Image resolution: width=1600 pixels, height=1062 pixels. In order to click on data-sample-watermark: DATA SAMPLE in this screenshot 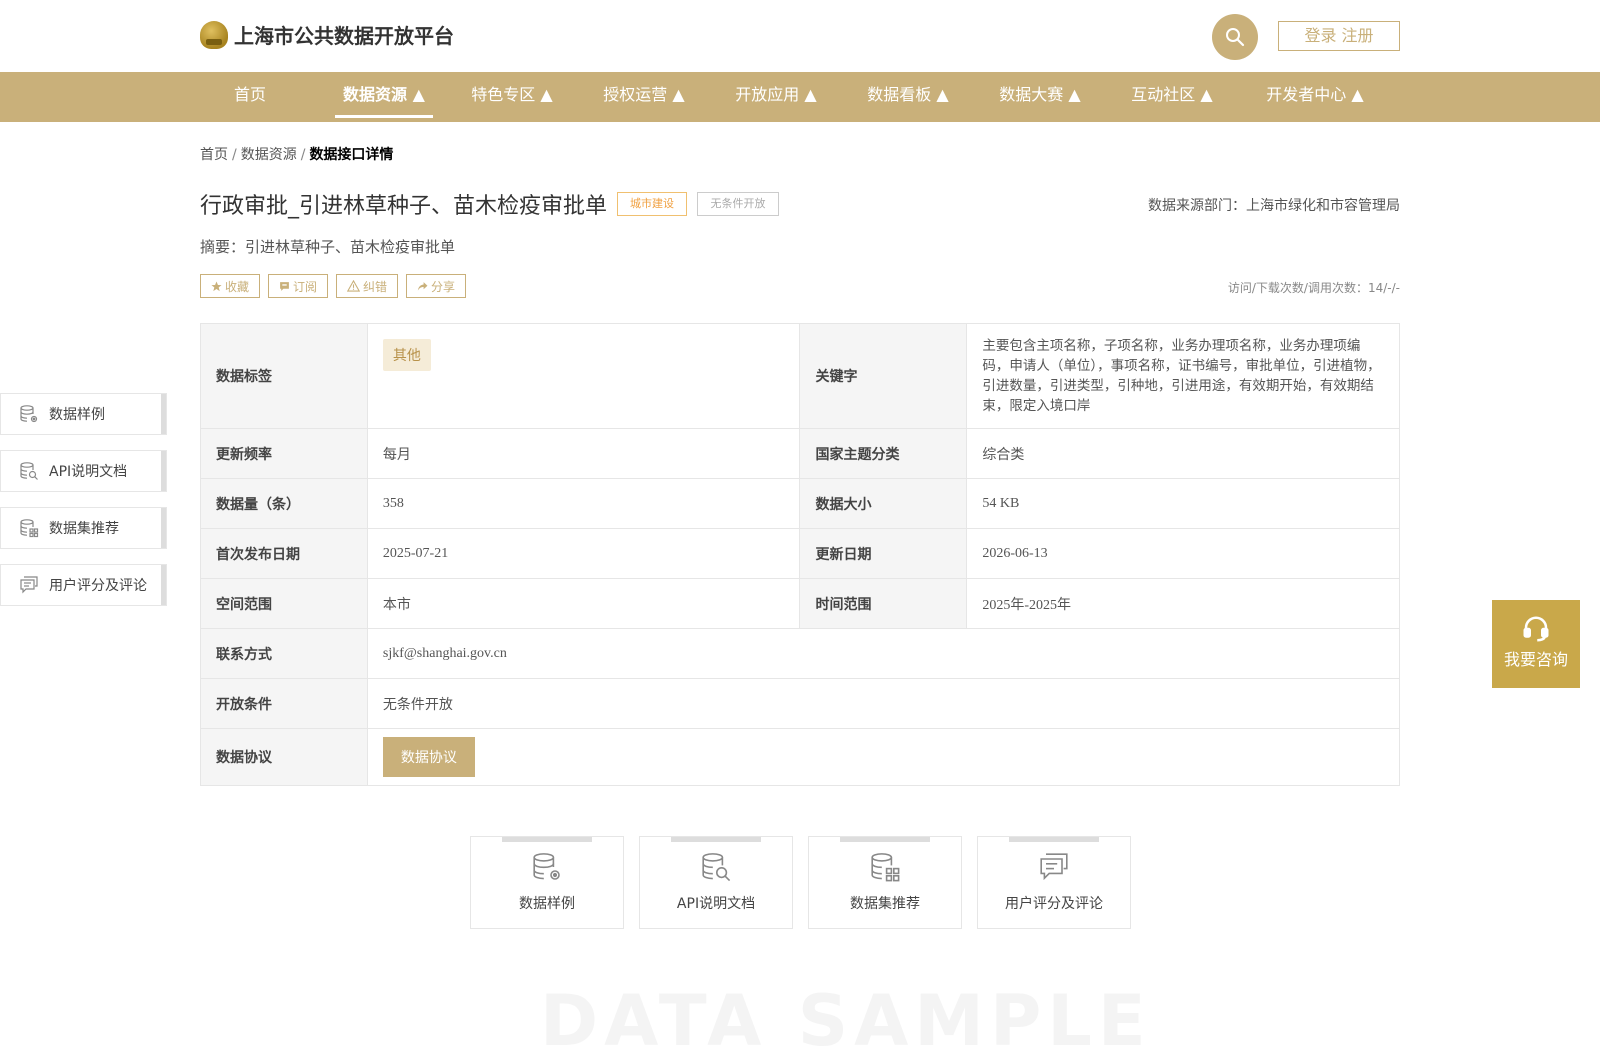, I will do `click(846, 1021)`.